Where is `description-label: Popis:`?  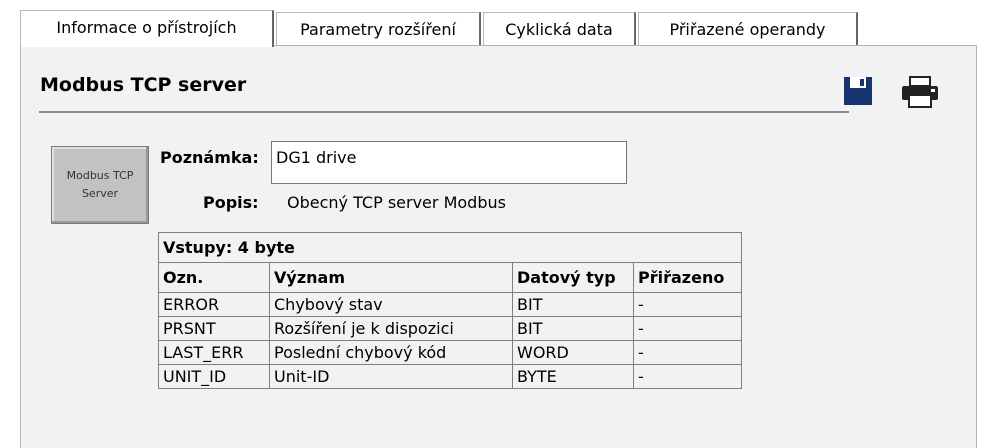 description-label: Popis: is located at coordinates (231, 202).